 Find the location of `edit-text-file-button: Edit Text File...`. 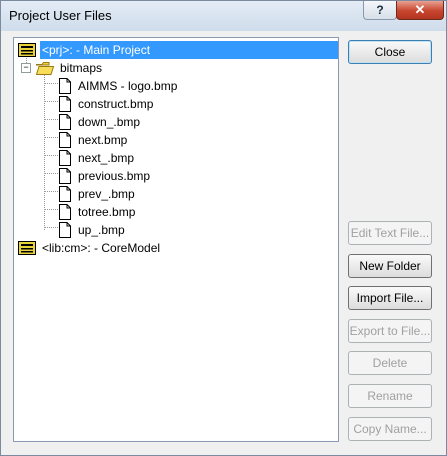

edit-text-file-button: Edit Text File... is located at coordinates (390, 233).